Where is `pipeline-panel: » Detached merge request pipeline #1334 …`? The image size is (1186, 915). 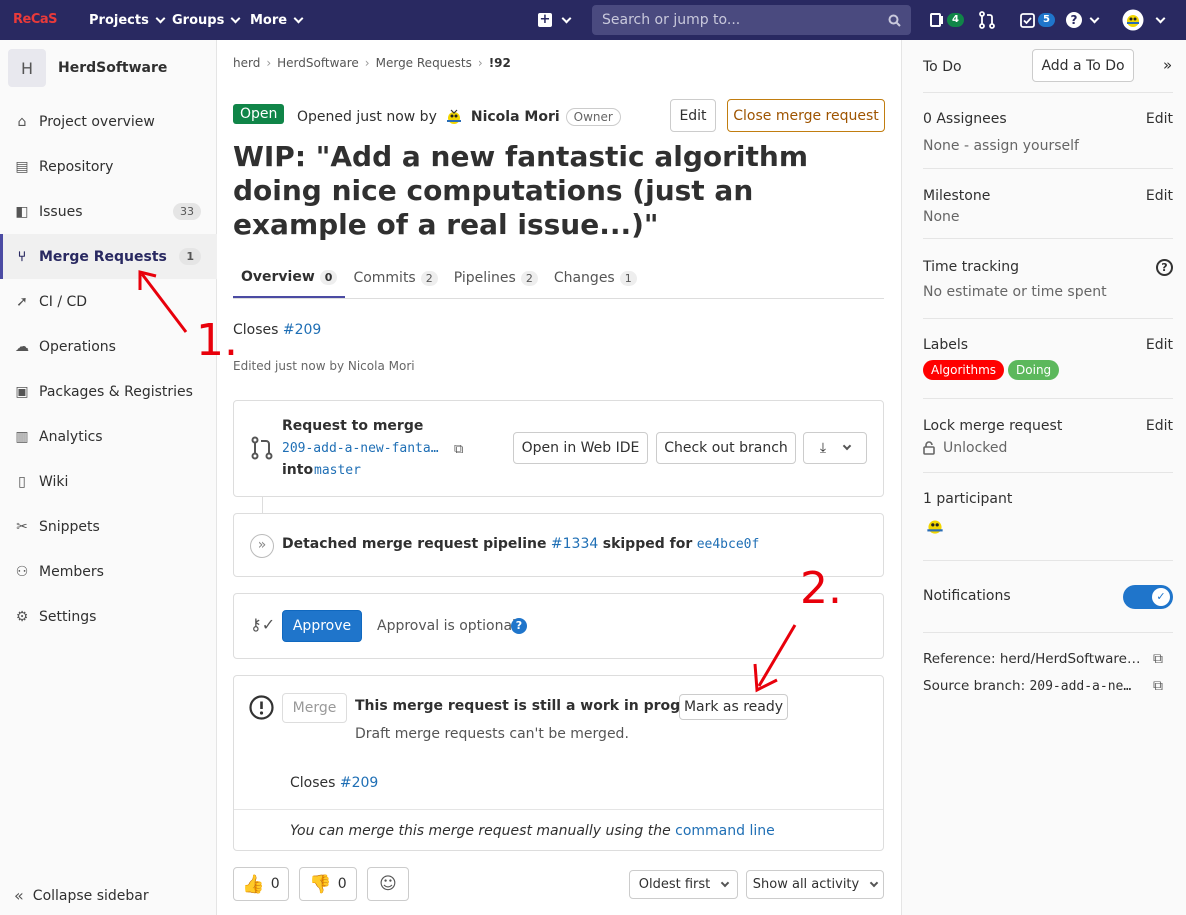 pipeline-panel: » Detached merge request pipeline #1334 … is located at coordinates (558, 545).